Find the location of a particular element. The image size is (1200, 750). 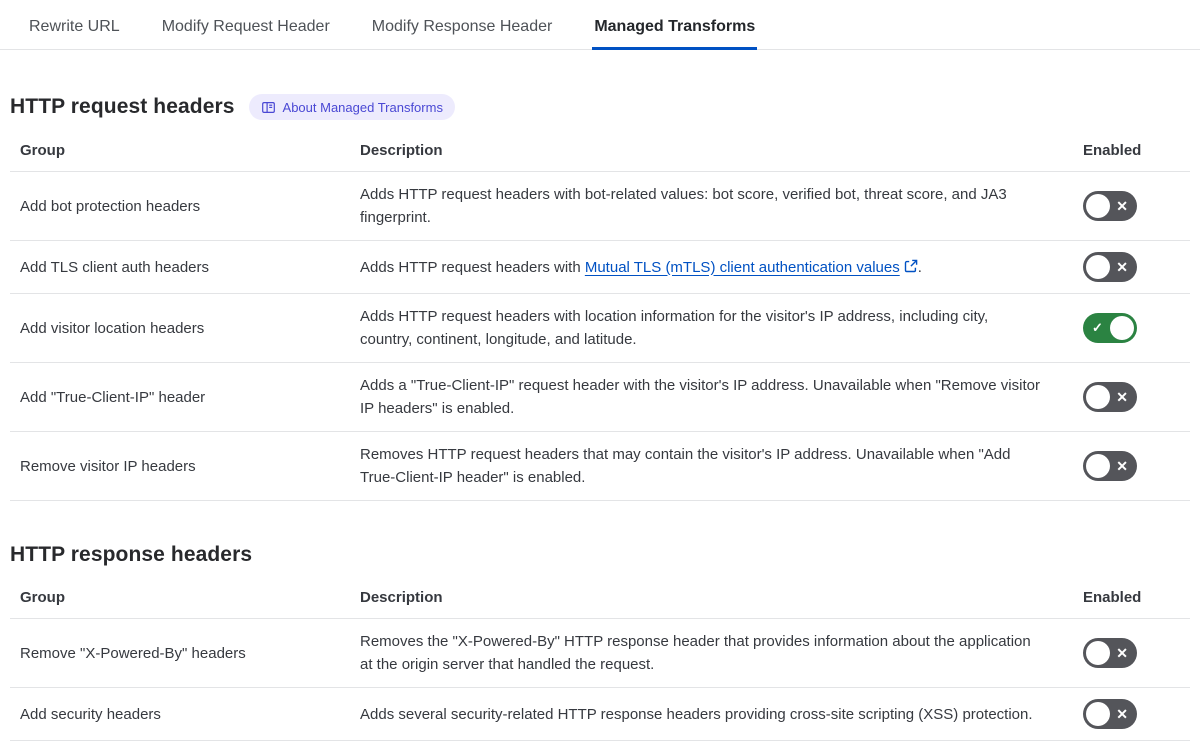

group-cell: Add bot protection headers is located at coordinates (185, 206).